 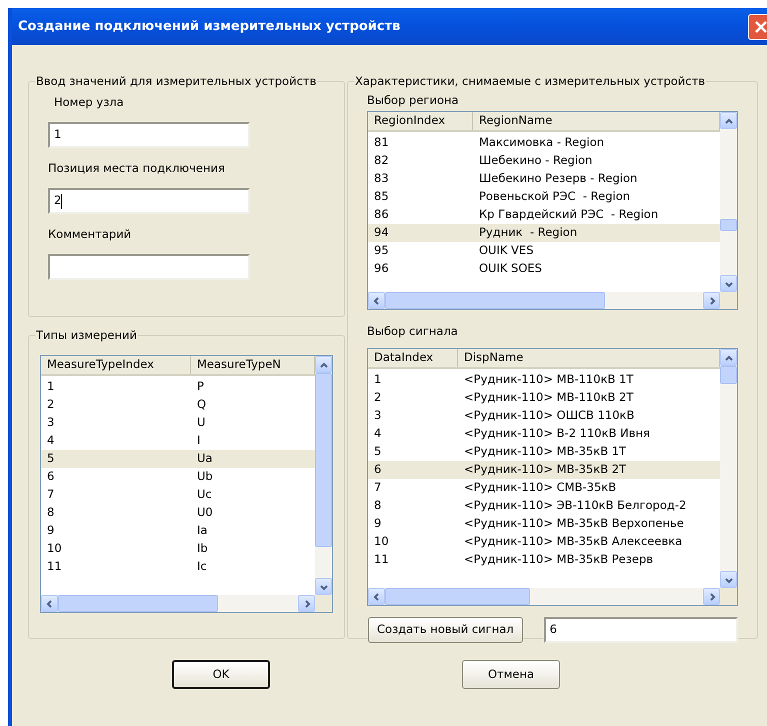 What do you see at coordinates (420, 121) in the screenshot?
I see `column-header: RegionIndex` at bounding box center [420, 121].